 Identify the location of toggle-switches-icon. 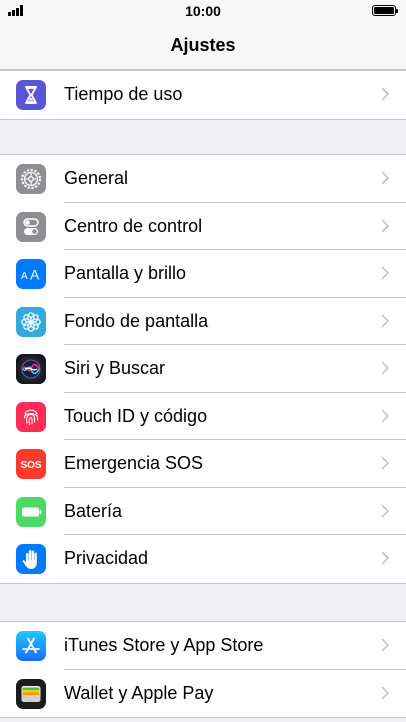
(31, 226).